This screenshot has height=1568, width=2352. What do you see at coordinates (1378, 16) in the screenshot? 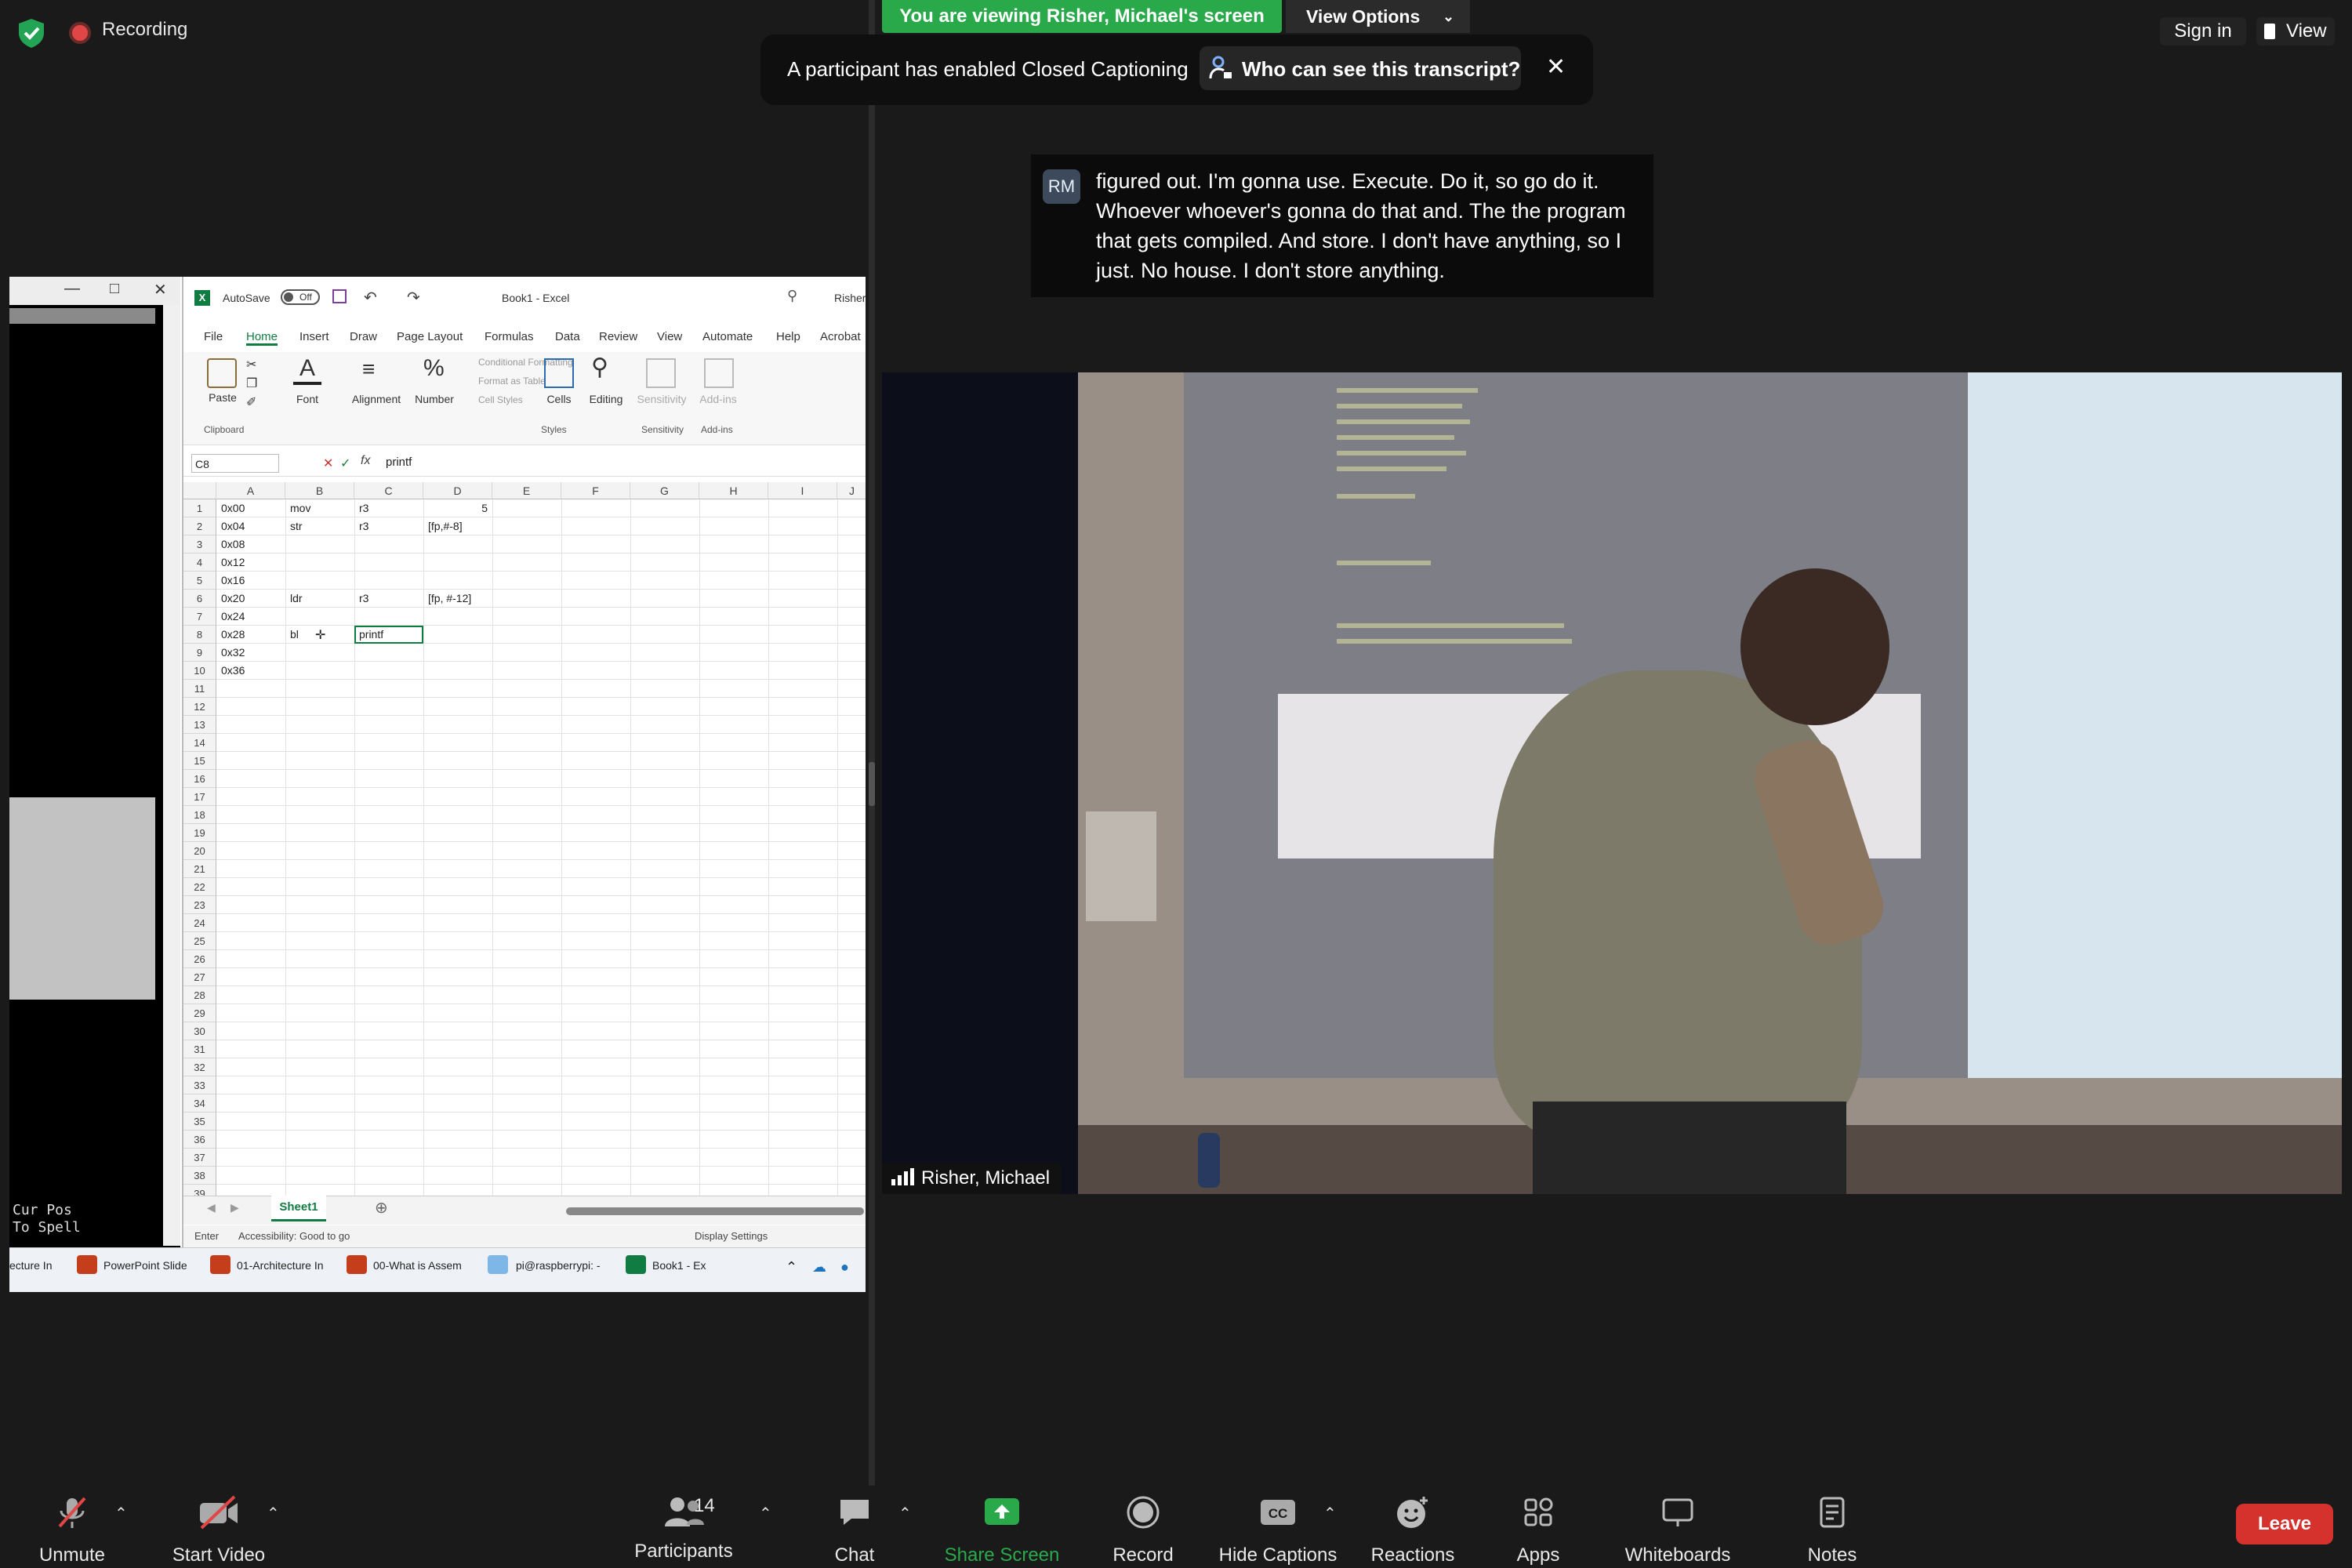
I see `view-options-button: View Options ⌄` at bounding box center [1378, 16].